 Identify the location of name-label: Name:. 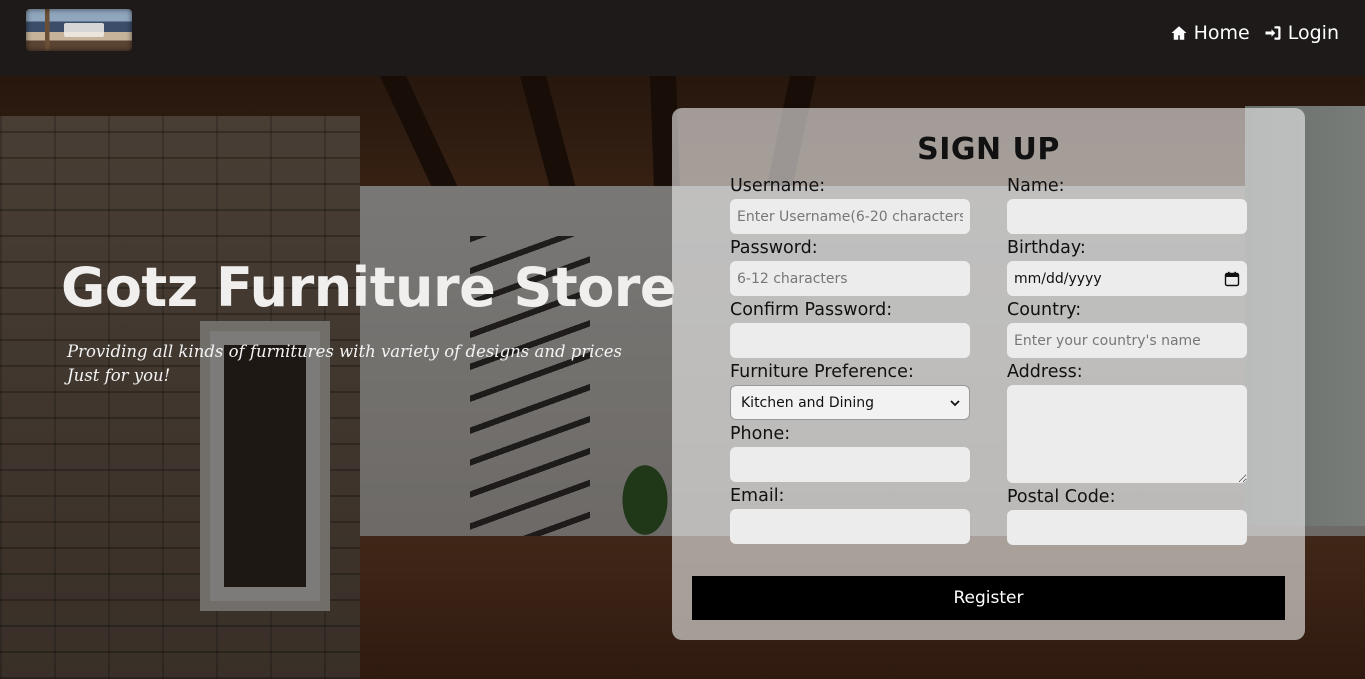
(1036, 186).